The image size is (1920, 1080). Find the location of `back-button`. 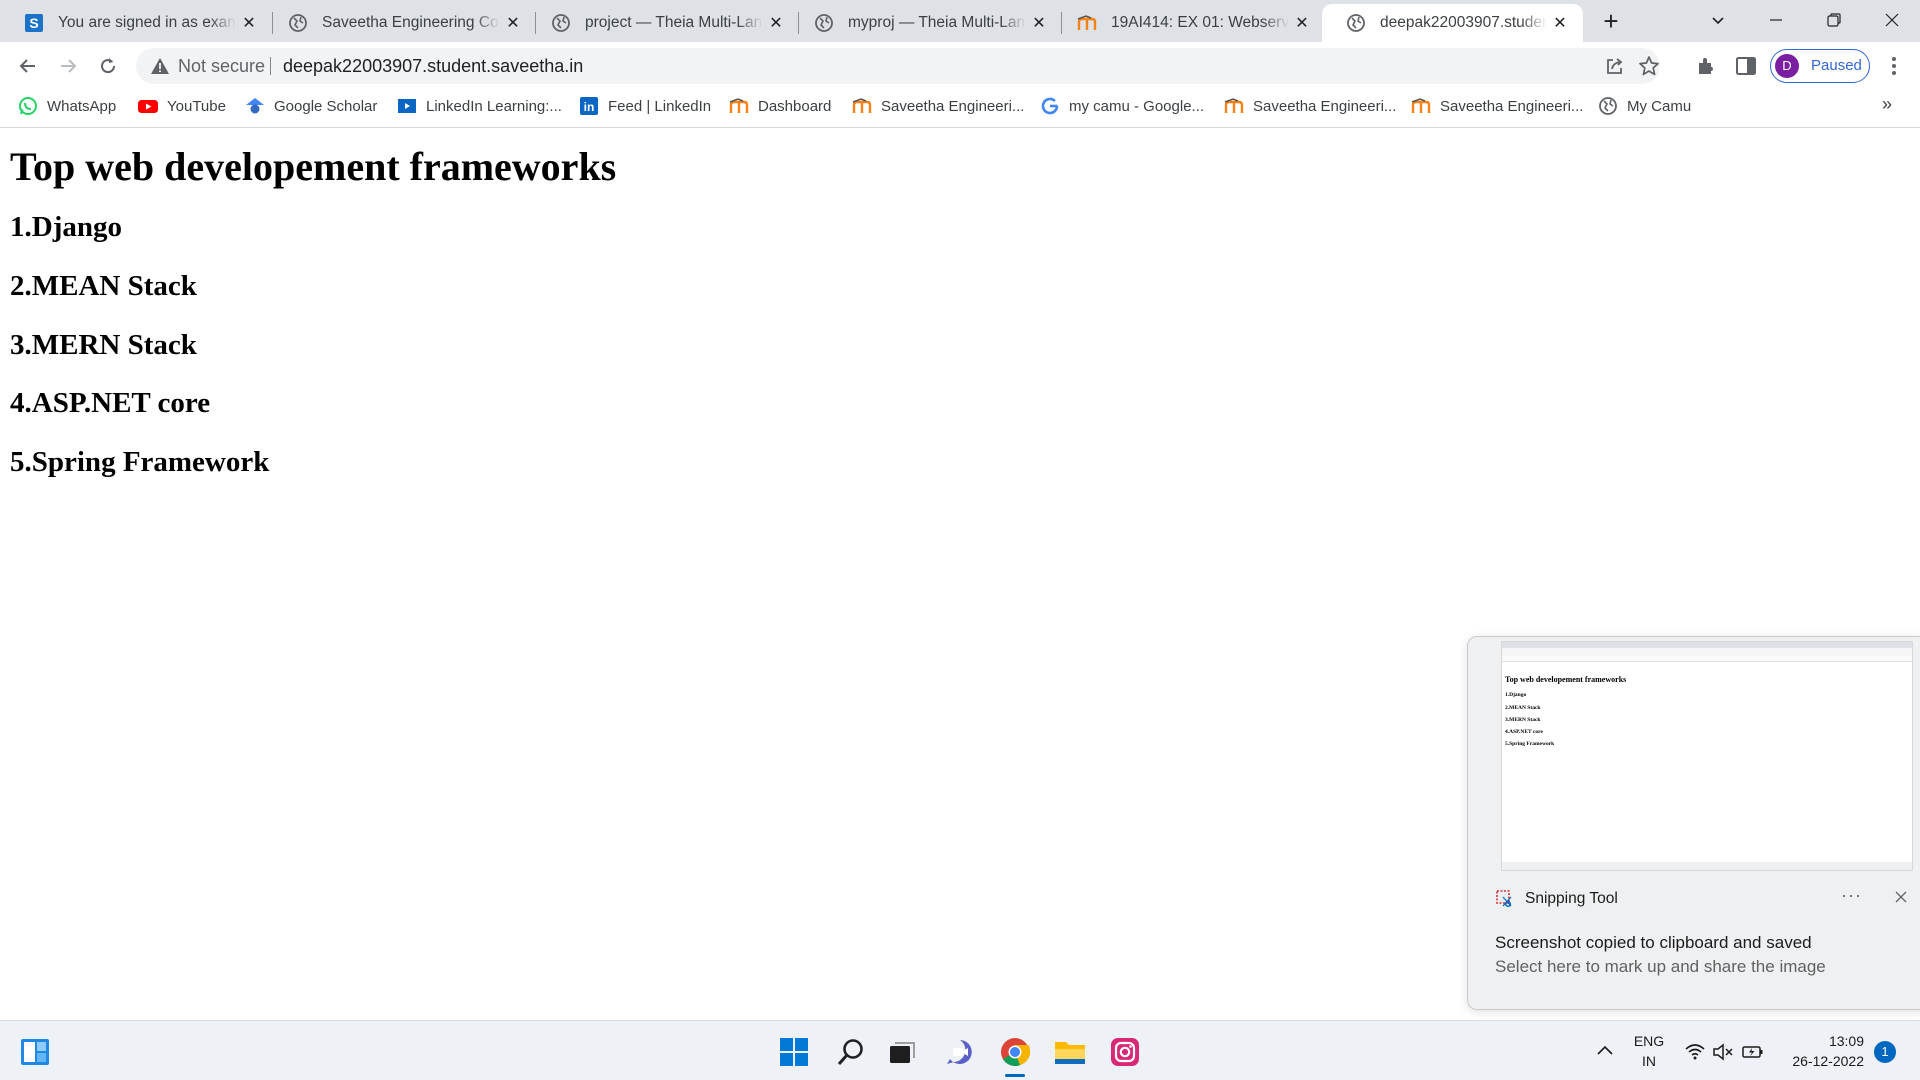

back-button is located at coordinates (28, 66).